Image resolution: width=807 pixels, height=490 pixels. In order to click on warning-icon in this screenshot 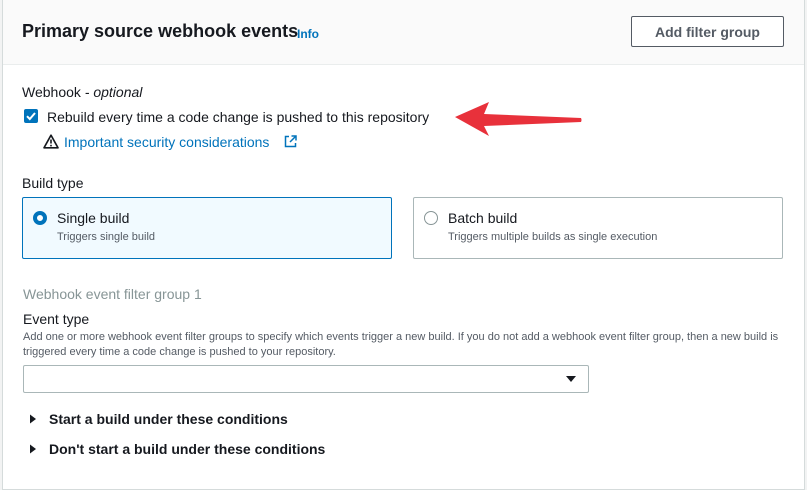, I will do `click(51, 141)`.